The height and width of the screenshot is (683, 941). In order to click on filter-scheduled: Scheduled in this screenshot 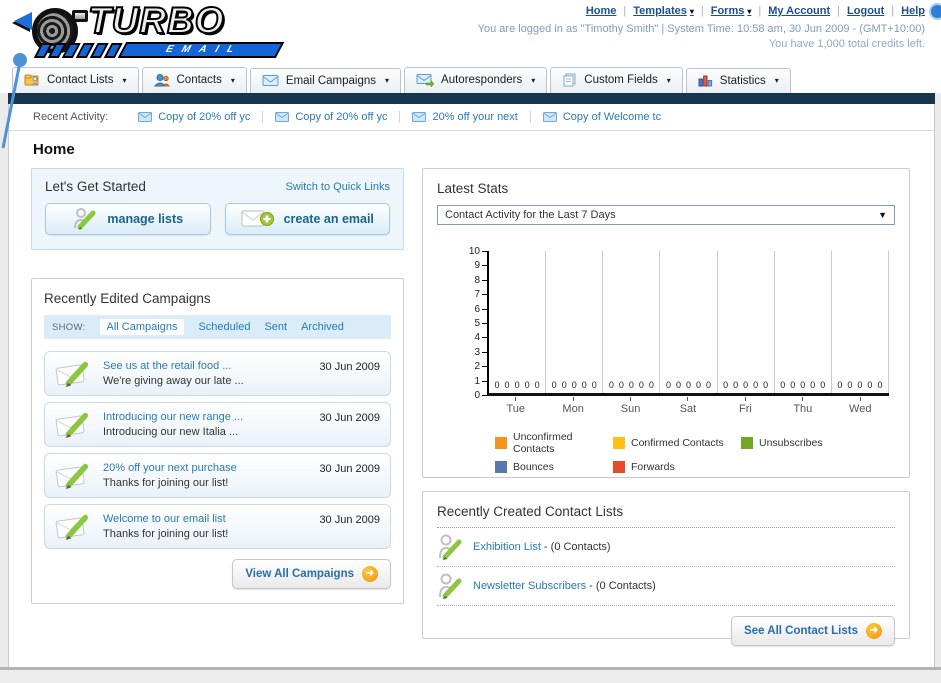, I will do `click(224, 327)`.